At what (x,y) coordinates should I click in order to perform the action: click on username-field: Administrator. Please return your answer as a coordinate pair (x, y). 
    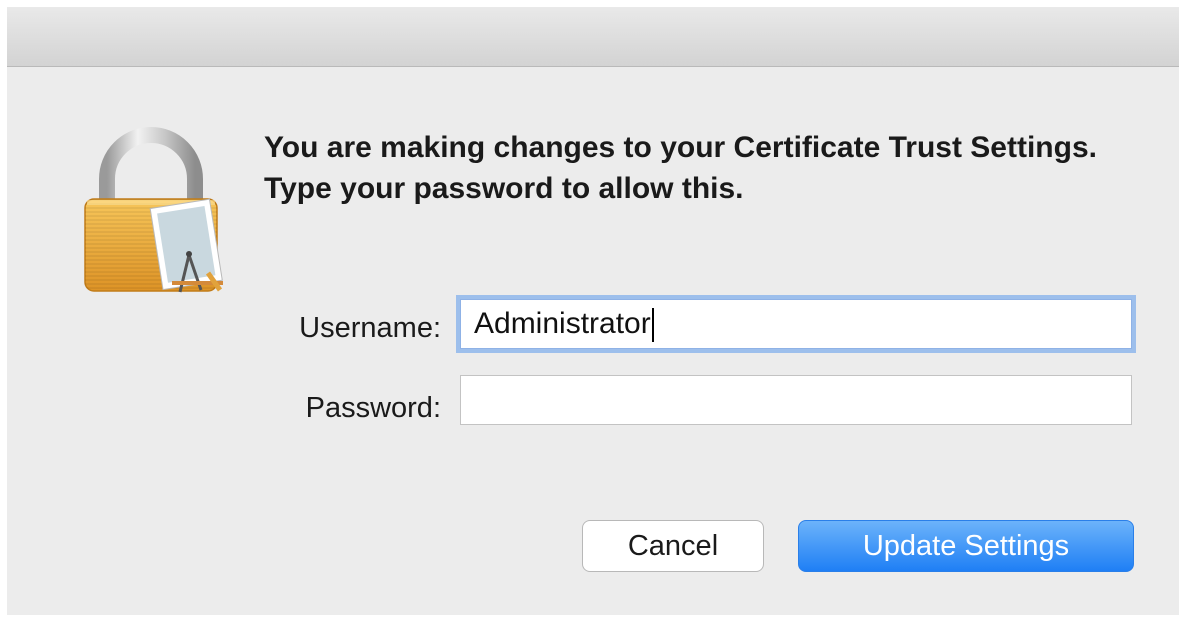
    Looking at the image, I should click on (796, 324).